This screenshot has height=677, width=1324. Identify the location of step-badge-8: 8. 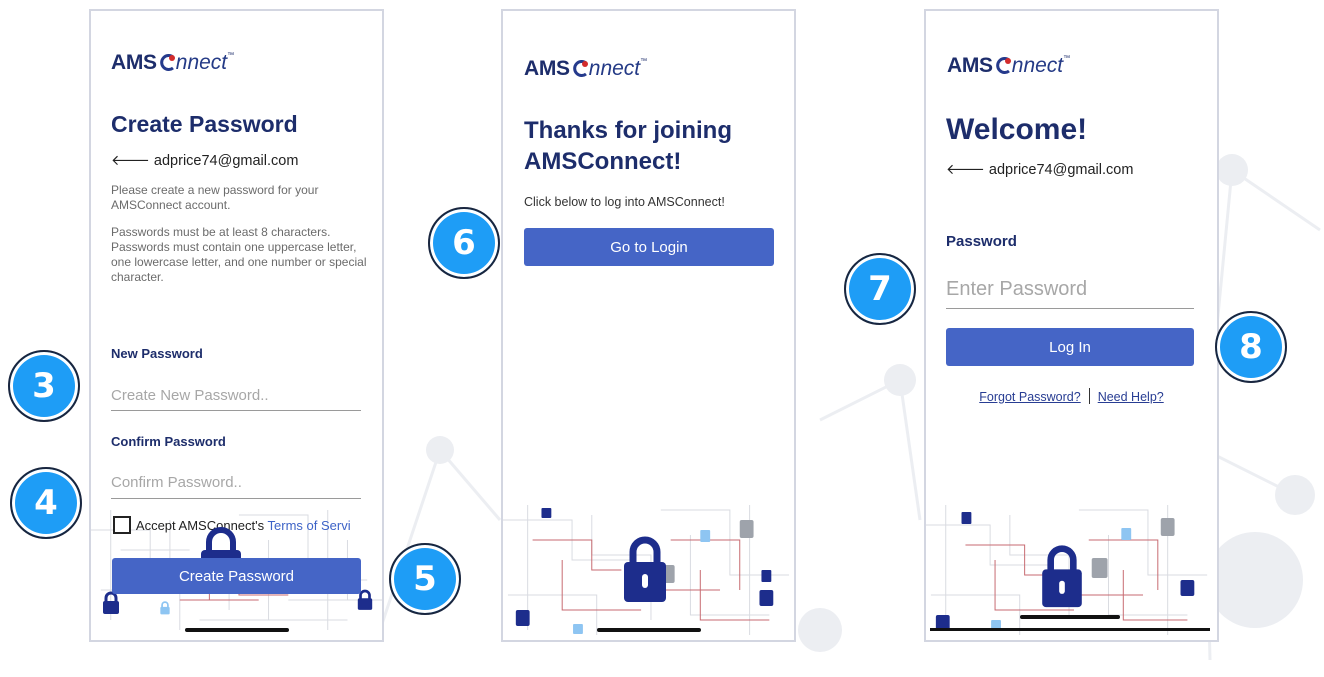
(1251, 347).